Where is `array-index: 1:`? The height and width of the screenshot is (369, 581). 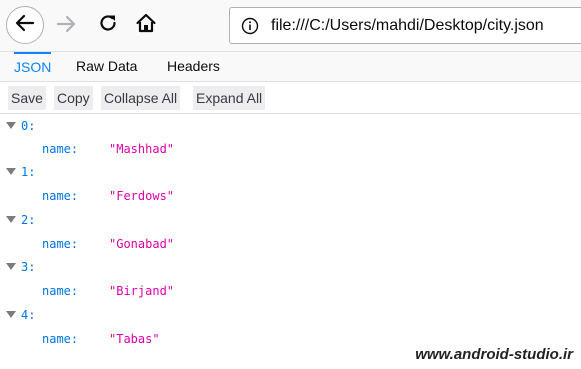 array-index: 1: is located at coordinates (28, 172).